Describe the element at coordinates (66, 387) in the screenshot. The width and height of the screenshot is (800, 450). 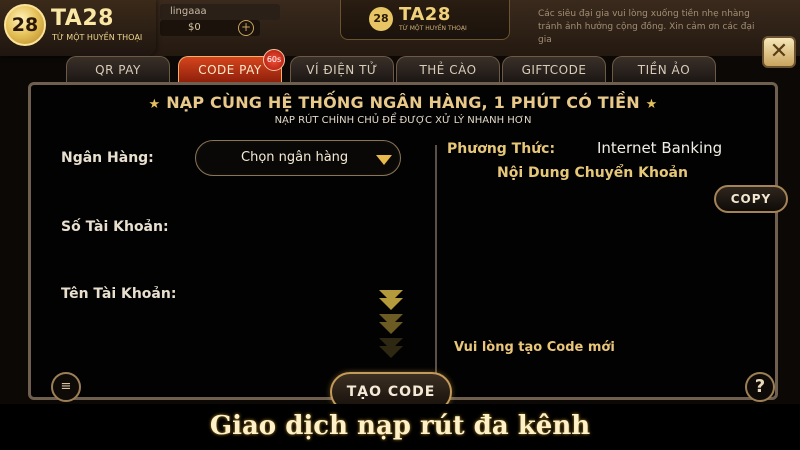
I see `history-document-icon: ≡` at that location.